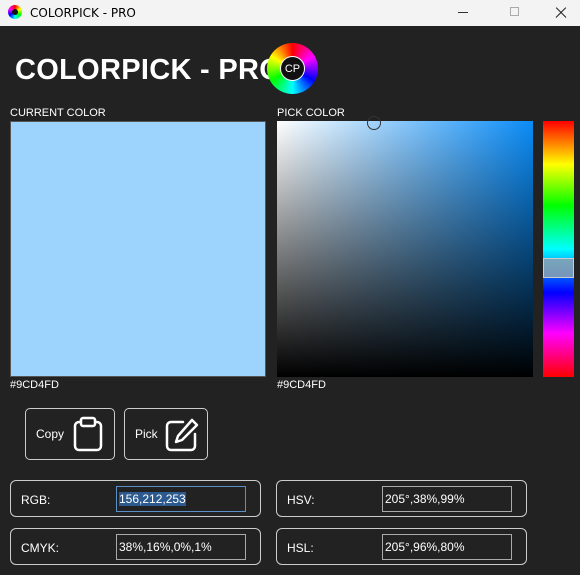  Describe the element at coordinates (152, 499) in the screenshot. I see `rgb-value: 156,212,253` at that location.